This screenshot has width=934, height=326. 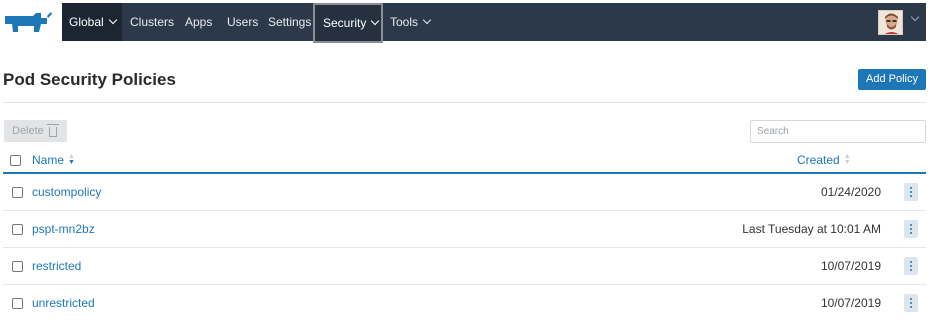 What do you see at coordinates (464, 192) in the screenshot?
I see `table-row: custompolicy 01/24/2020` at bounding box center [464, 192].